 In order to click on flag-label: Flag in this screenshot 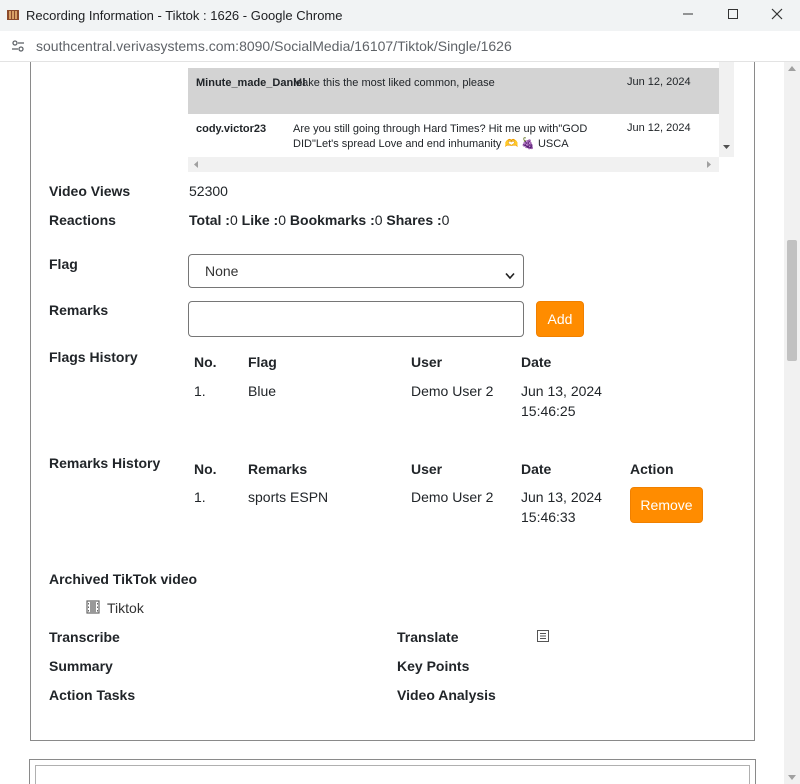, I will do `click(63, 264)`.